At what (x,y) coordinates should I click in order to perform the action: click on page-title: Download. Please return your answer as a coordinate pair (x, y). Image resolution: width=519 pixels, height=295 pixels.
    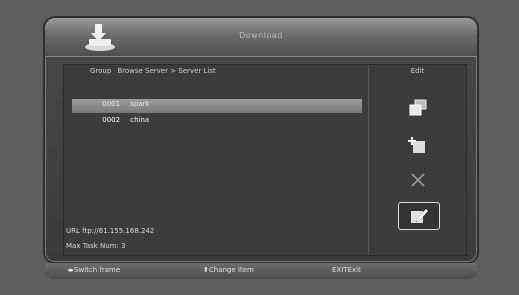
    Looking at the image, I should click on (261, 35).